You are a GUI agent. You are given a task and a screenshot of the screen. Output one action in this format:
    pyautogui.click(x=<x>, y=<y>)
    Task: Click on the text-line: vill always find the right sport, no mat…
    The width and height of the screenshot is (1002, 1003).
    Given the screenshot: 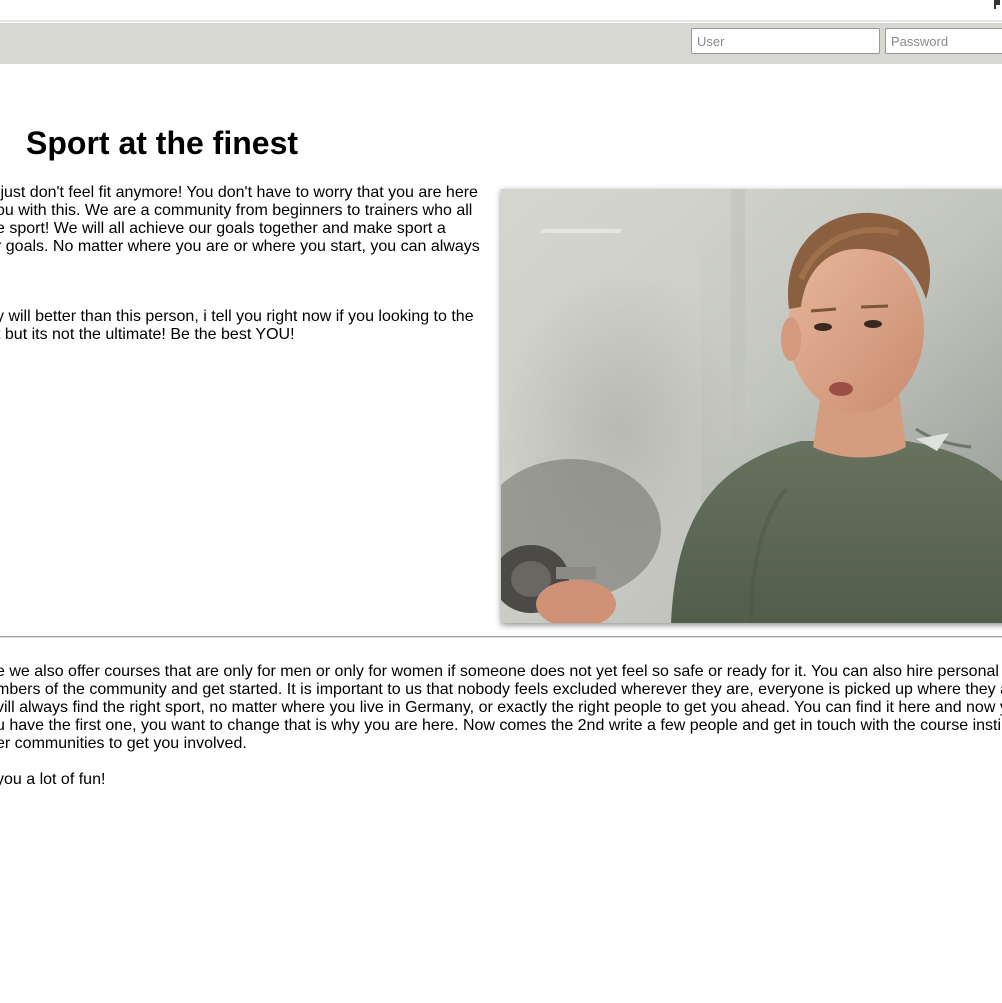 What is the action you would take?
    pyautogui.click(x=501, y=707)
    